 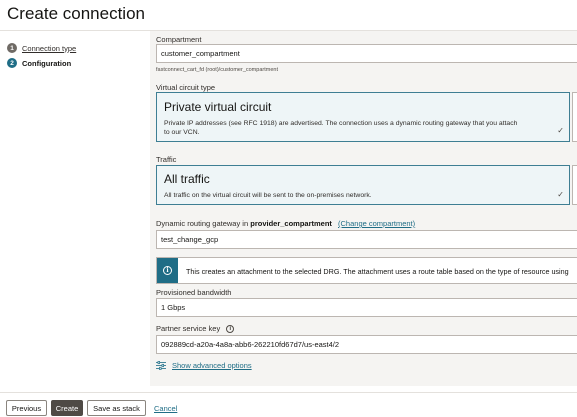 I want to click on private-virtual-circuit-desc-2: to our VCN., so click(x=182, y=132).